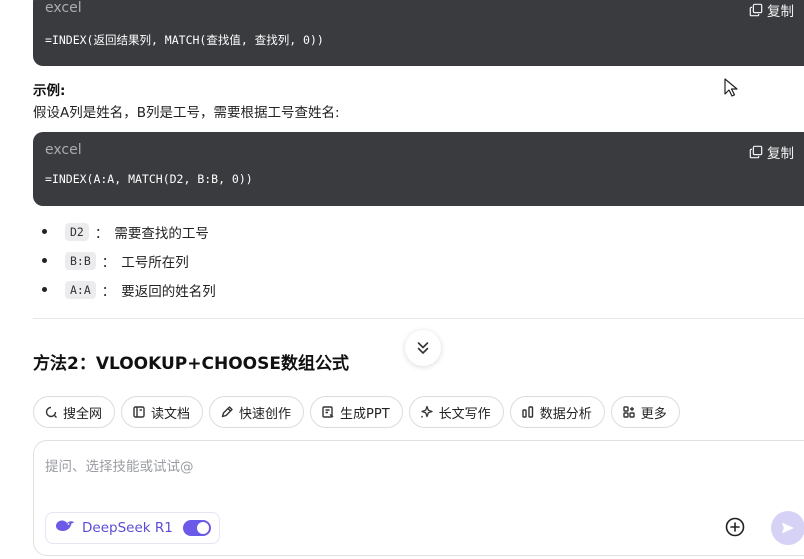 The image size is (804, 559). Describe the element at coordinates (65, 528) in the screenshot. I see `deepseek-logo-icon` at that location.